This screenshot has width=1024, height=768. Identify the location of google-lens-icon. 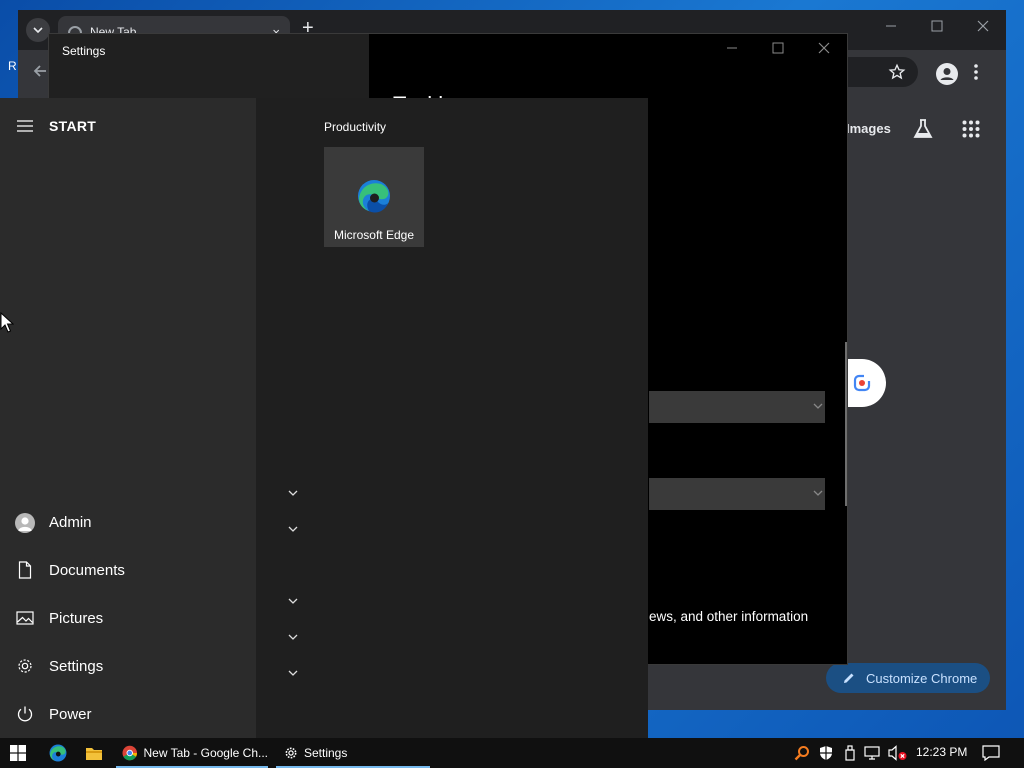
(862, 383).